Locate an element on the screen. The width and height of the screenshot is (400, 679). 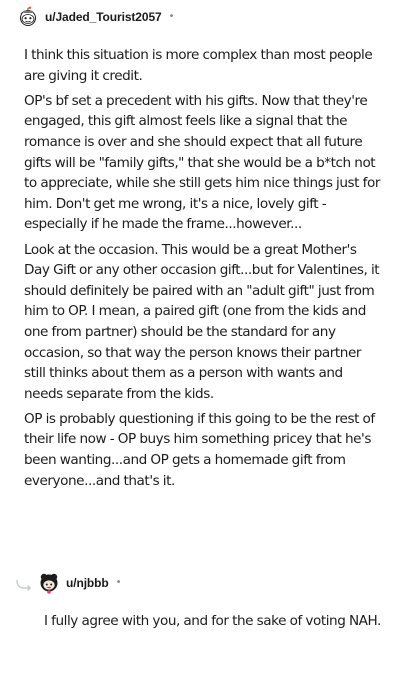
comment-header: u/Jaded_Tourist2057 • is located at coordinates (208, 17).